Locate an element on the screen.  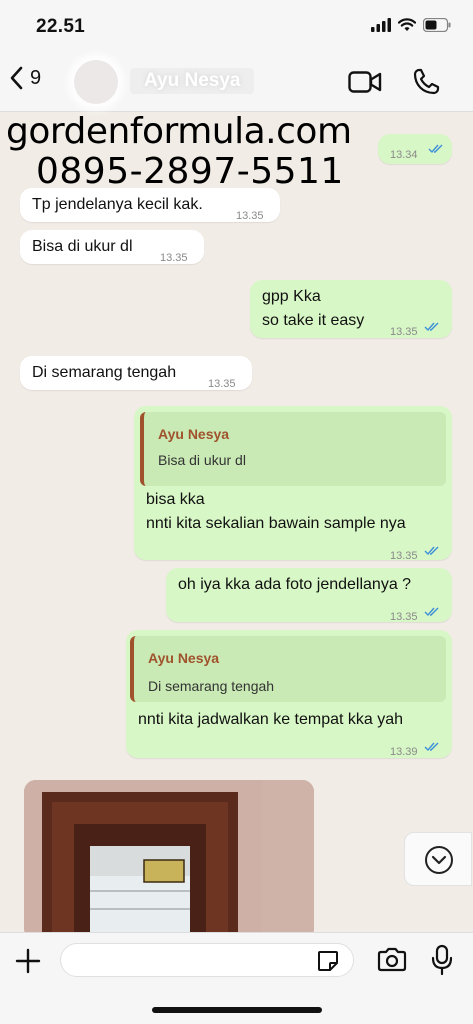
message-text: Tp jendelanya kecil kak. is located at coordinates (117, 204).